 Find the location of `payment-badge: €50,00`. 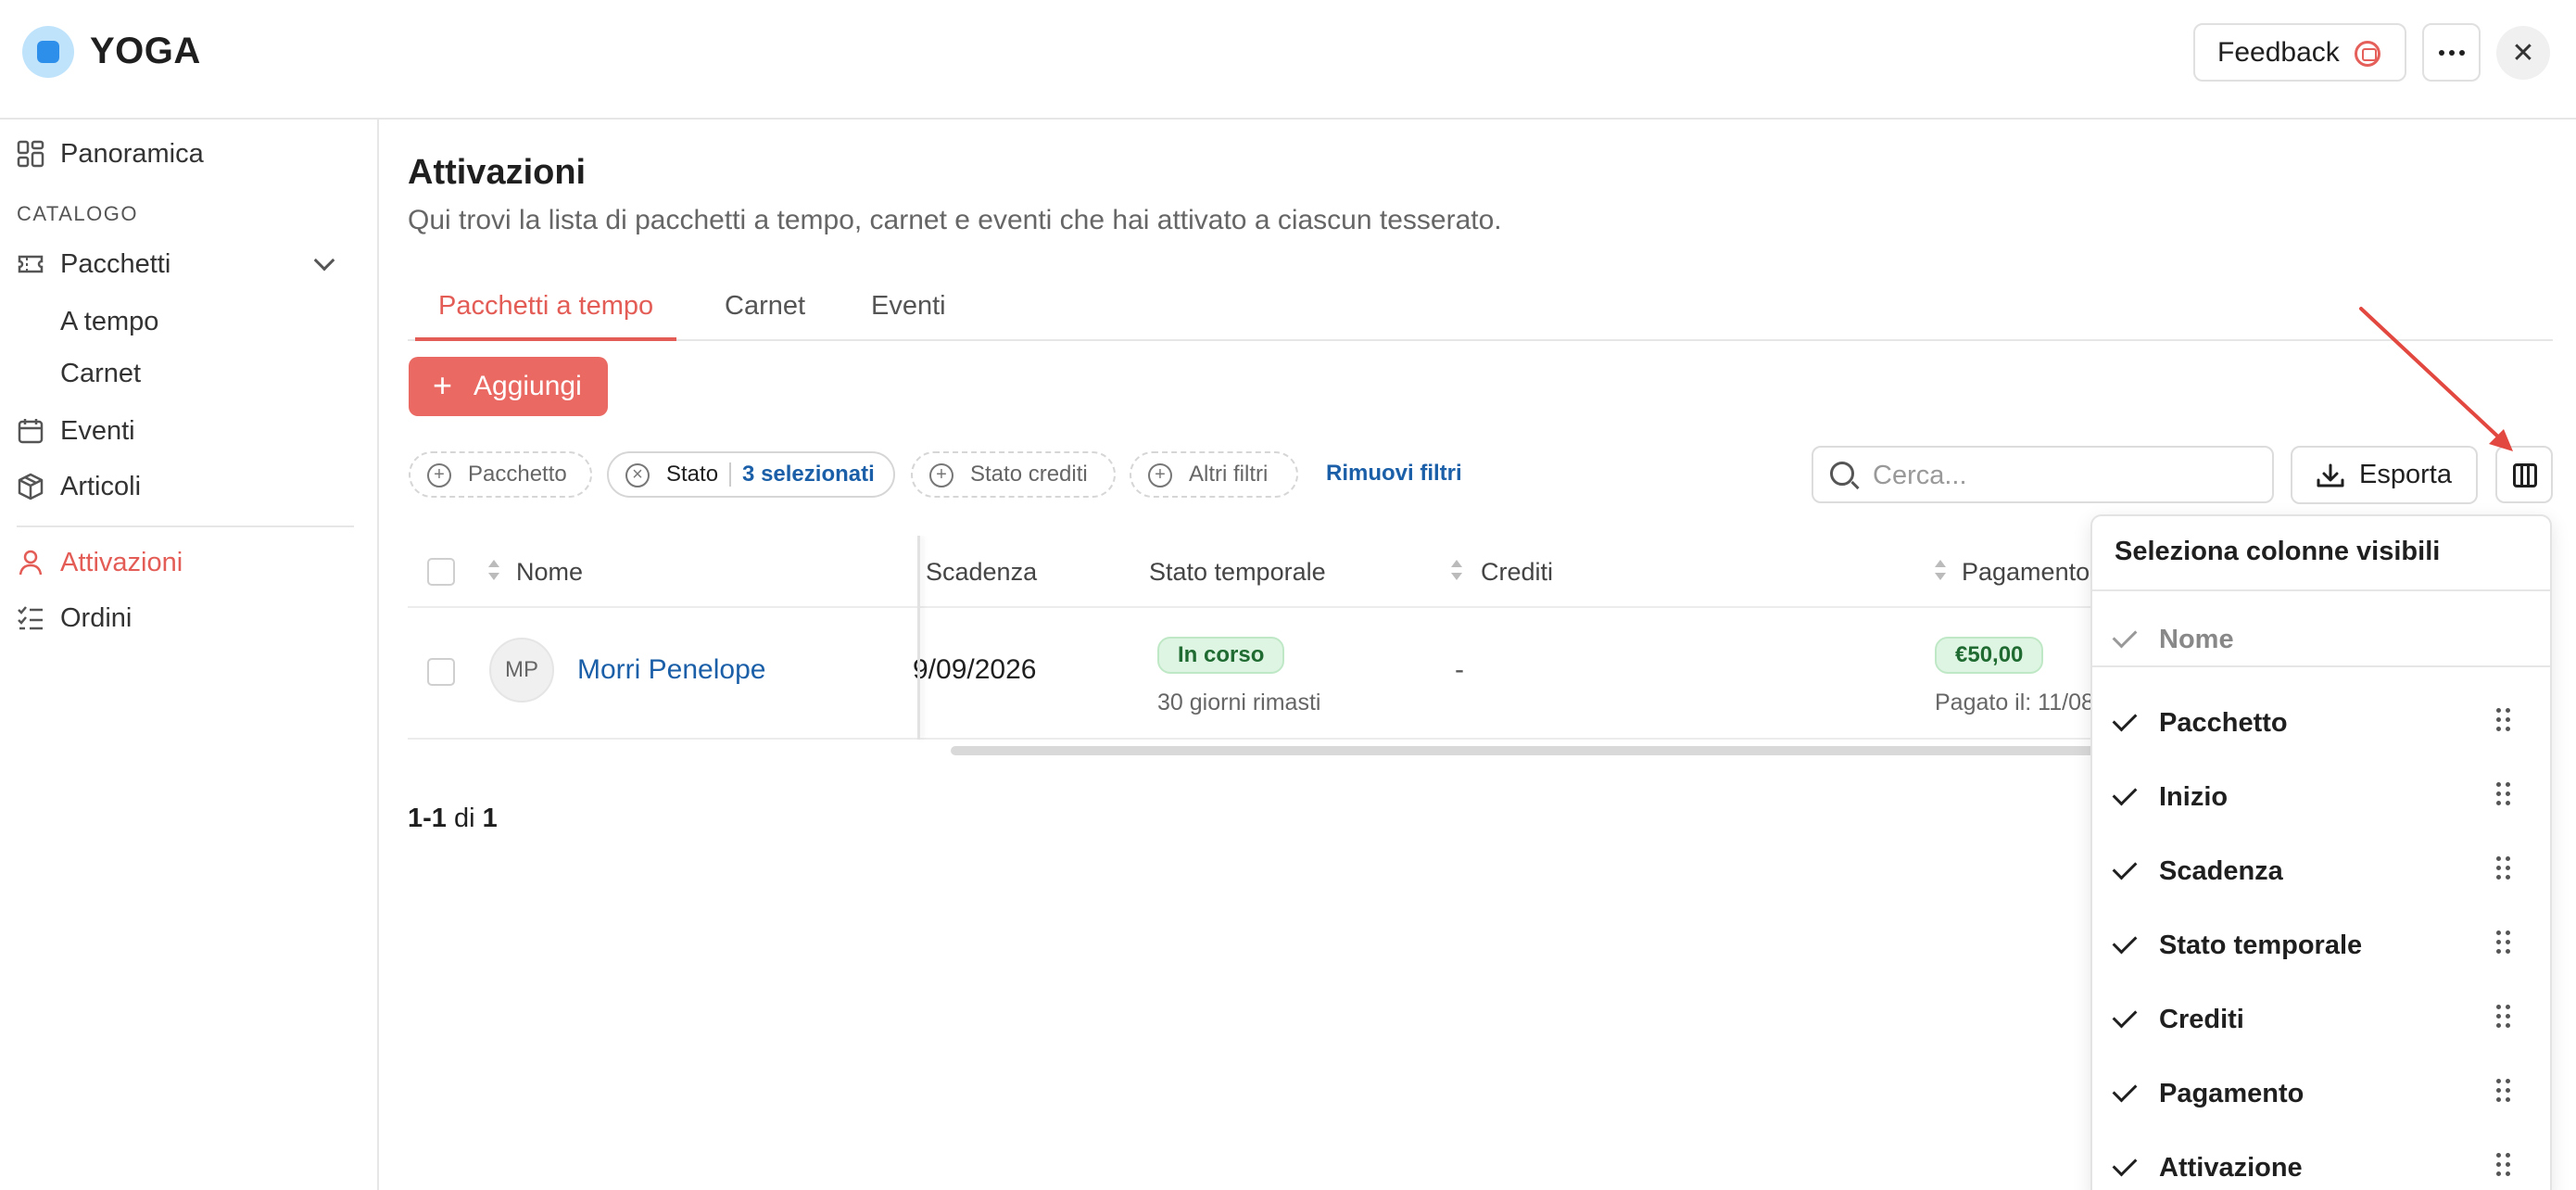

payment-badge: €50,00 is located at coordinates (1989, 655).